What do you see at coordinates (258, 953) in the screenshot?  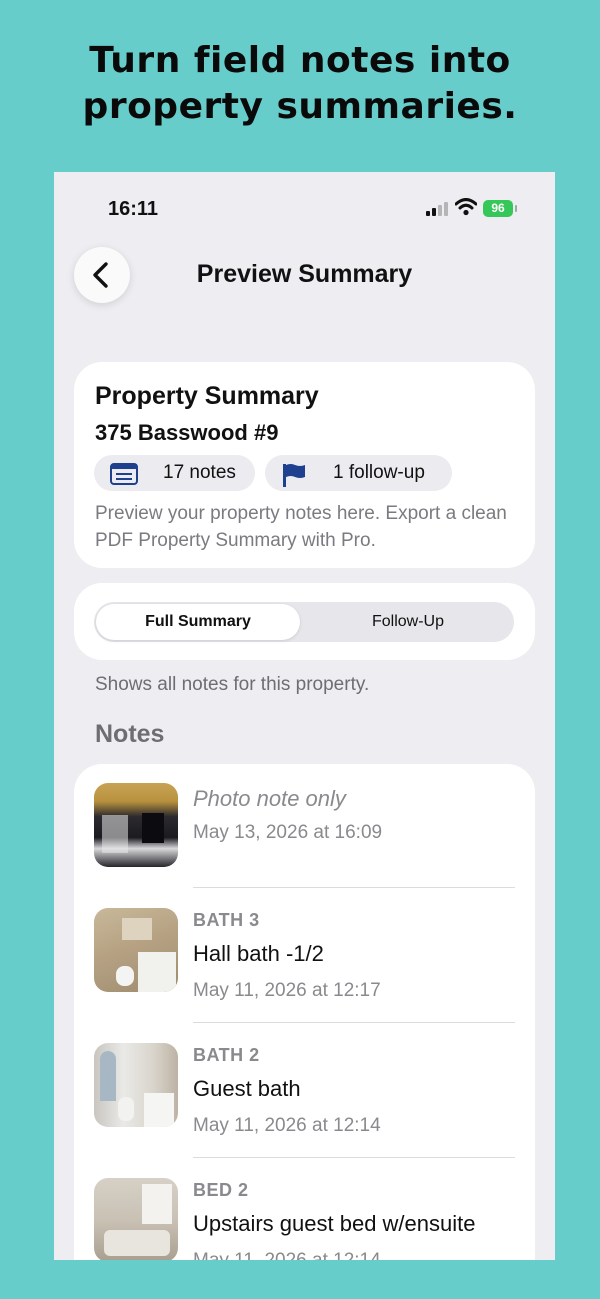 I see `note-title: Hall bath -1/2` at bounding box center [258, 953].